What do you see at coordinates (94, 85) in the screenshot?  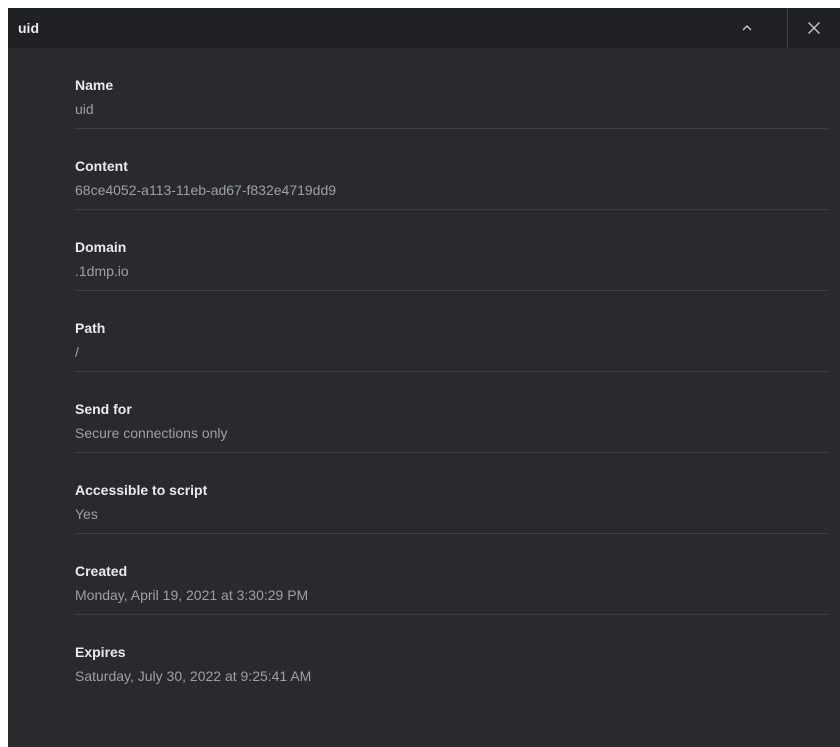 I see `field-label: Name` at bounding box center [94, 85].